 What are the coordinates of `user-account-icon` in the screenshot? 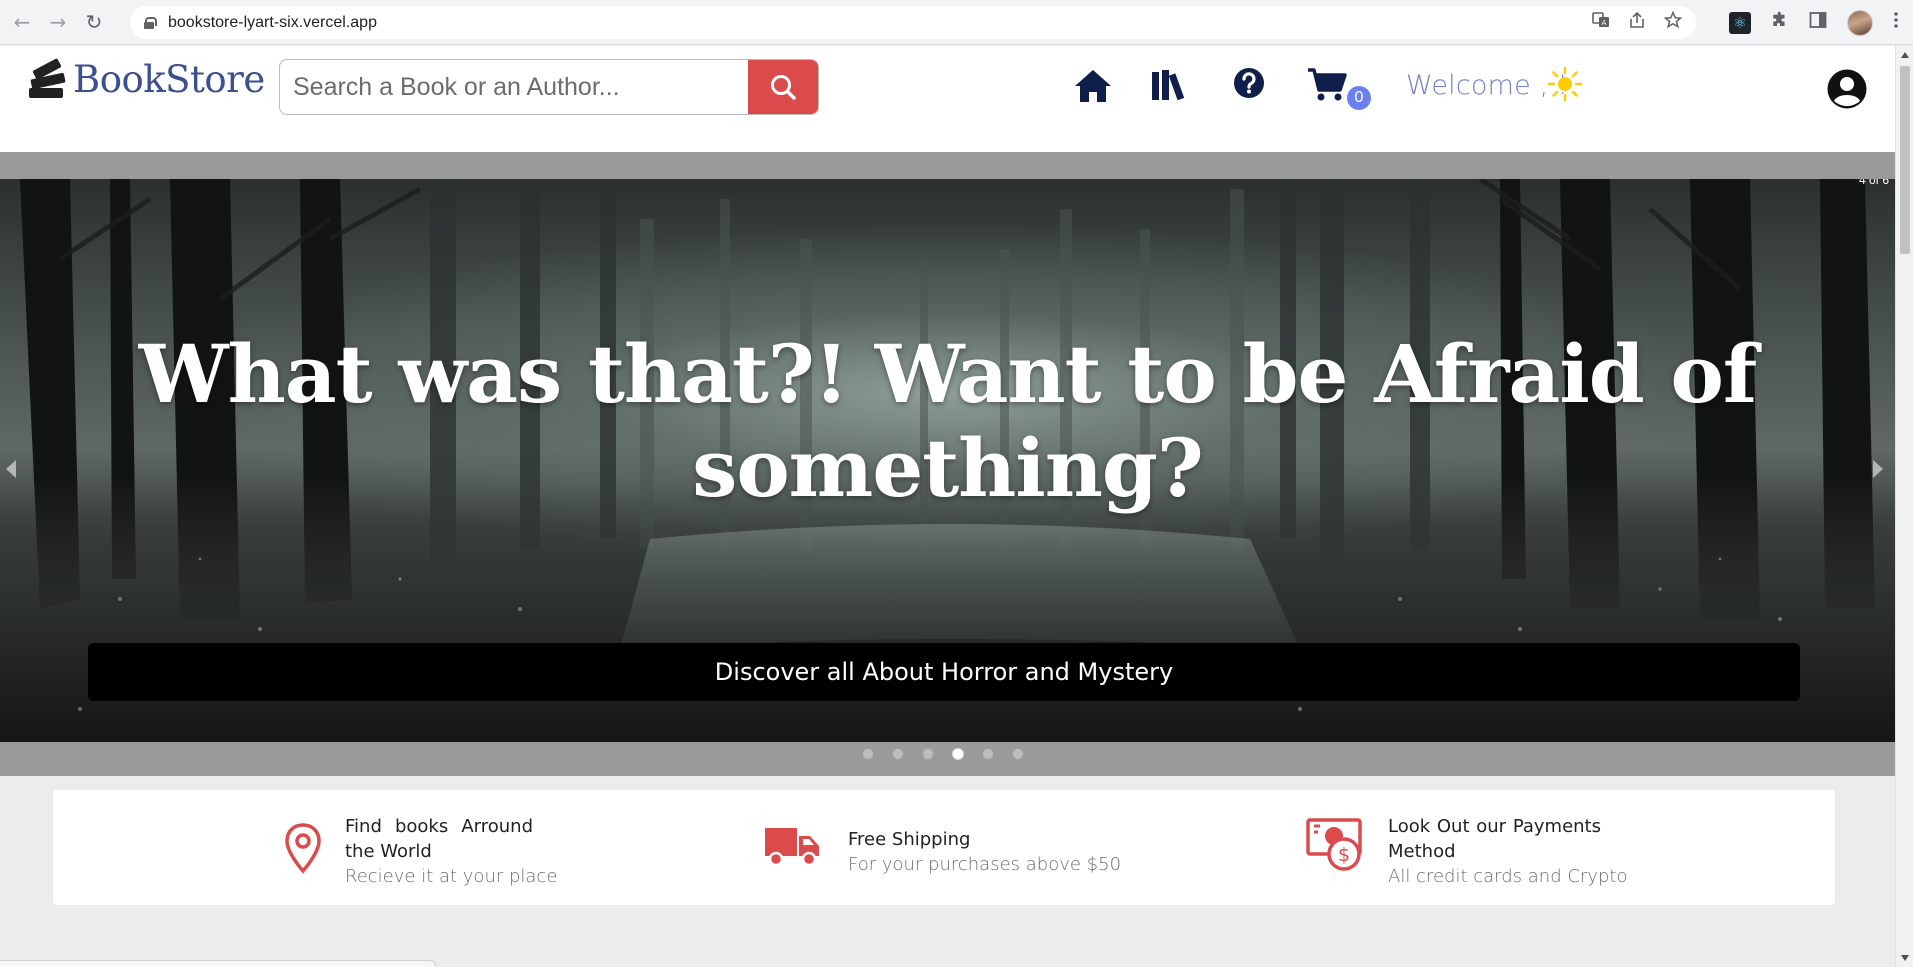 It's located at (1847, 89).